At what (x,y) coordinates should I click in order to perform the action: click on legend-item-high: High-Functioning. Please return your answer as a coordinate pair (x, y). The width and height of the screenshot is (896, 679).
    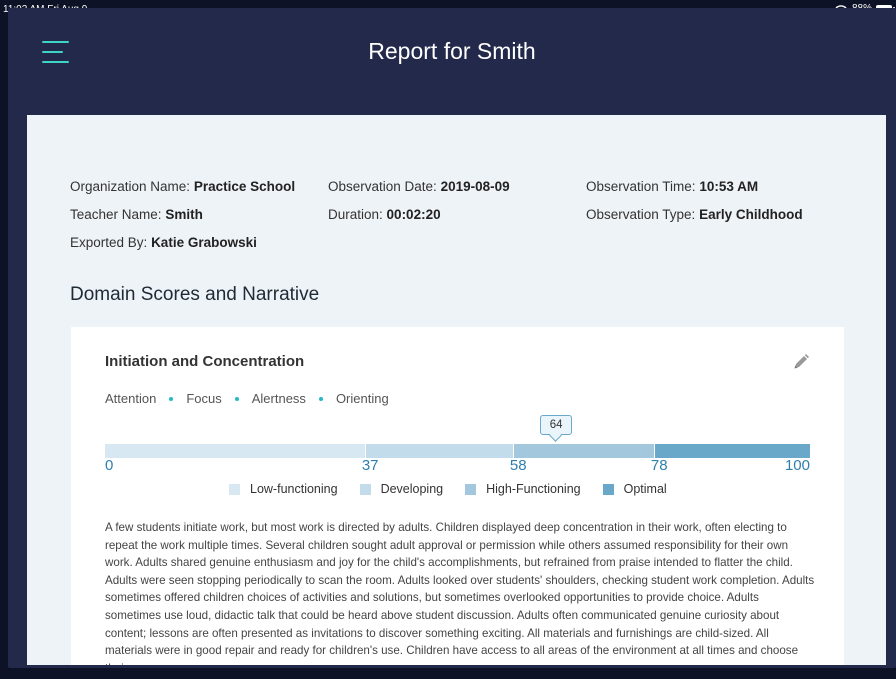
    Looking at the image, I should click on (523, 489).